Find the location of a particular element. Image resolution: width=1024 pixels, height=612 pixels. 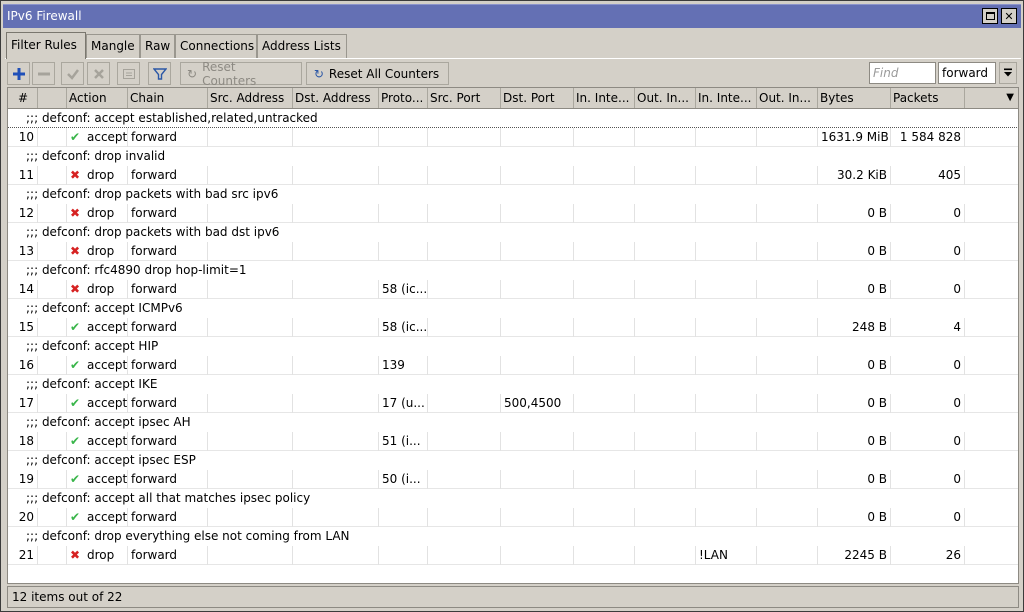

enable-button is located at coordinates (72, 73).